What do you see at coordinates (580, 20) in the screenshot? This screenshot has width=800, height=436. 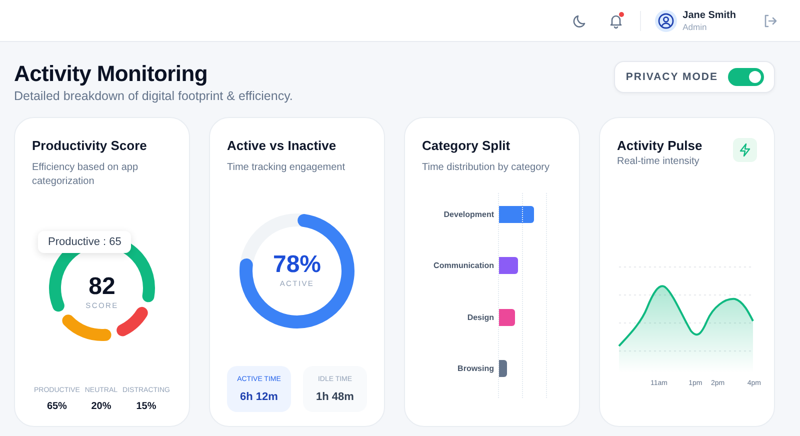 I see `moon-icon` at bounding box center [580, 20].